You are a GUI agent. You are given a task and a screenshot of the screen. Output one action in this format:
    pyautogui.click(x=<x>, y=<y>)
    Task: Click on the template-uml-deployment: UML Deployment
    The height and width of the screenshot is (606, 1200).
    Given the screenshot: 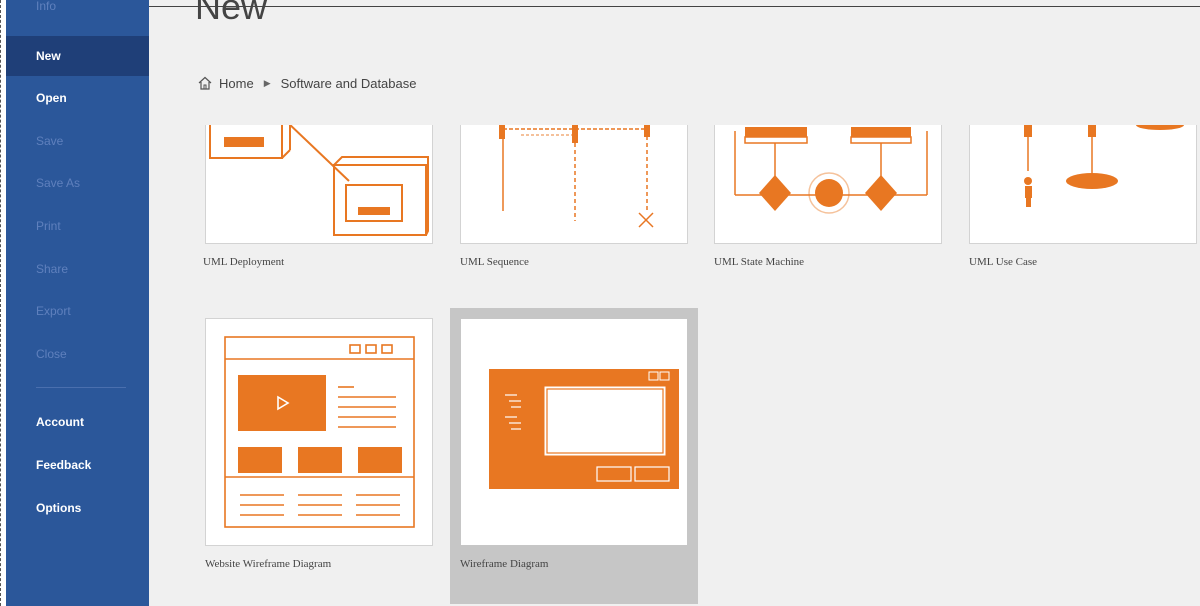 What is the action you would take?
    pyautogui.click(x=318, y=190)
    